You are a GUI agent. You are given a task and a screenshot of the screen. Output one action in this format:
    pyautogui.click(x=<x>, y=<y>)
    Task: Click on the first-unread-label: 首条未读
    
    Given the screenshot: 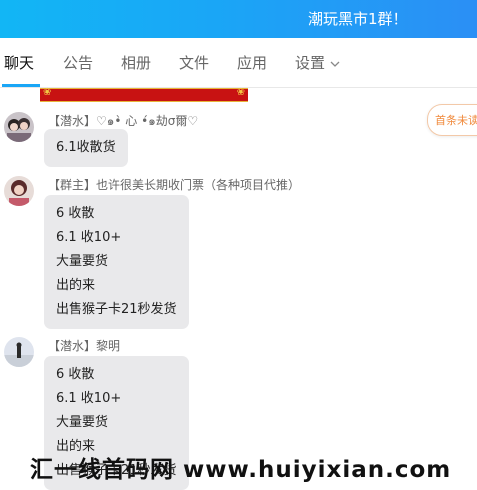 What is the action you would take?
    pyautogui.click(x=456, y=120)
    